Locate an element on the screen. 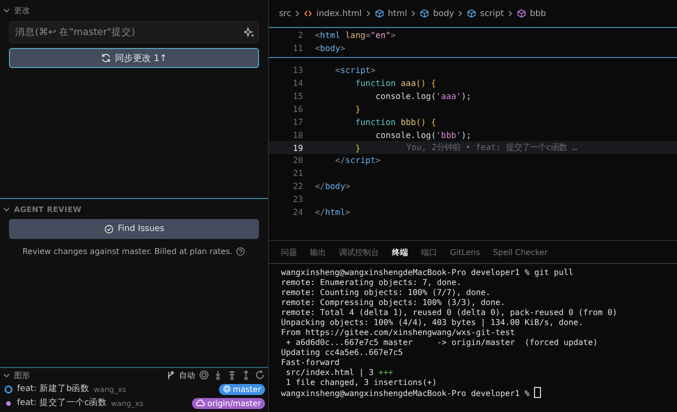 The image size is (677, 412). terminal-cursor is located at coordinates (538, 392).